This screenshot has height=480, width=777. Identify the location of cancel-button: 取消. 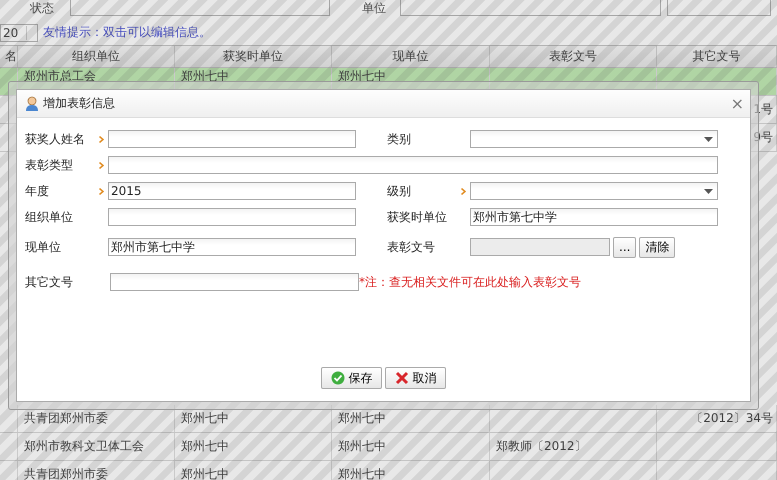
(415, 378).